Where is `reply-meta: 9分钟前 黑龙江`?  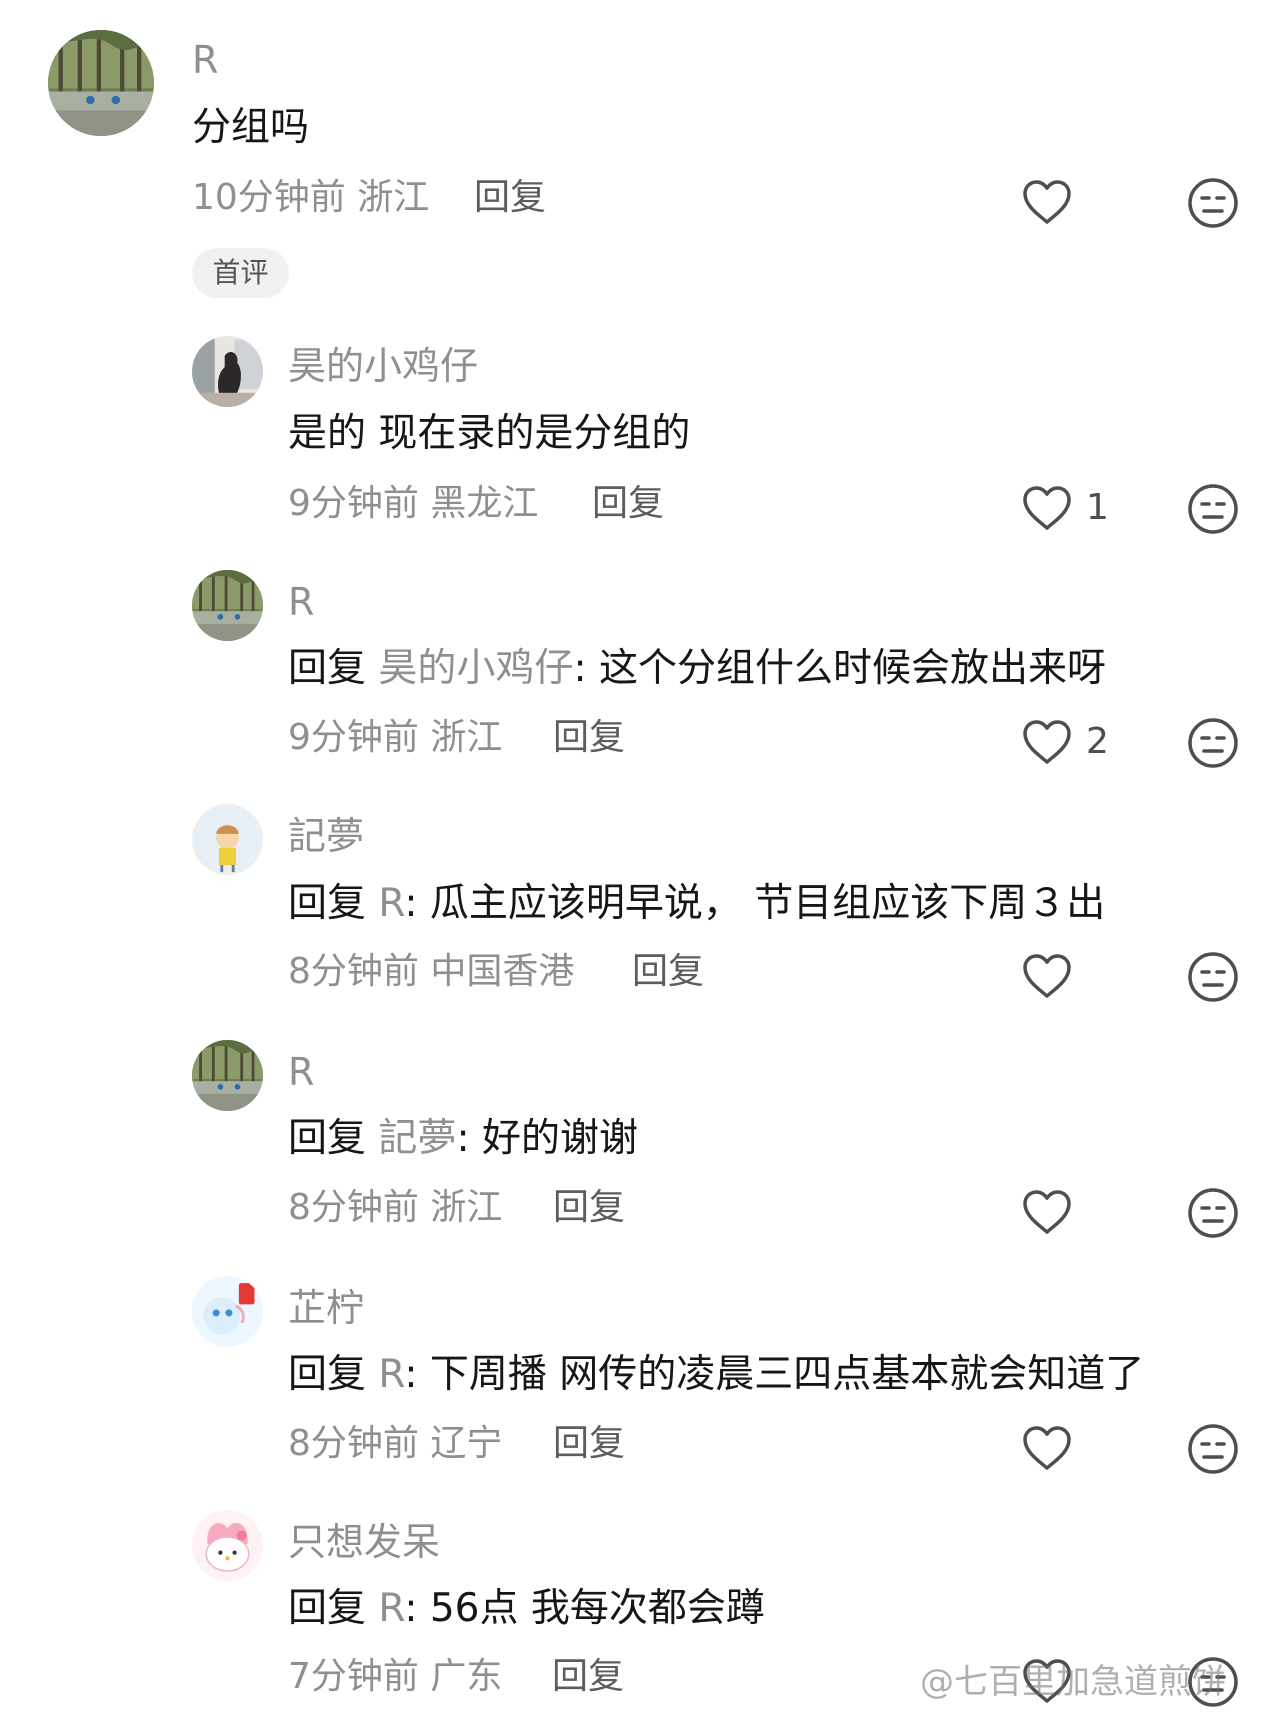
reply-meta: 9分钟前 黑龙江 is located at coordinates (413, 504).